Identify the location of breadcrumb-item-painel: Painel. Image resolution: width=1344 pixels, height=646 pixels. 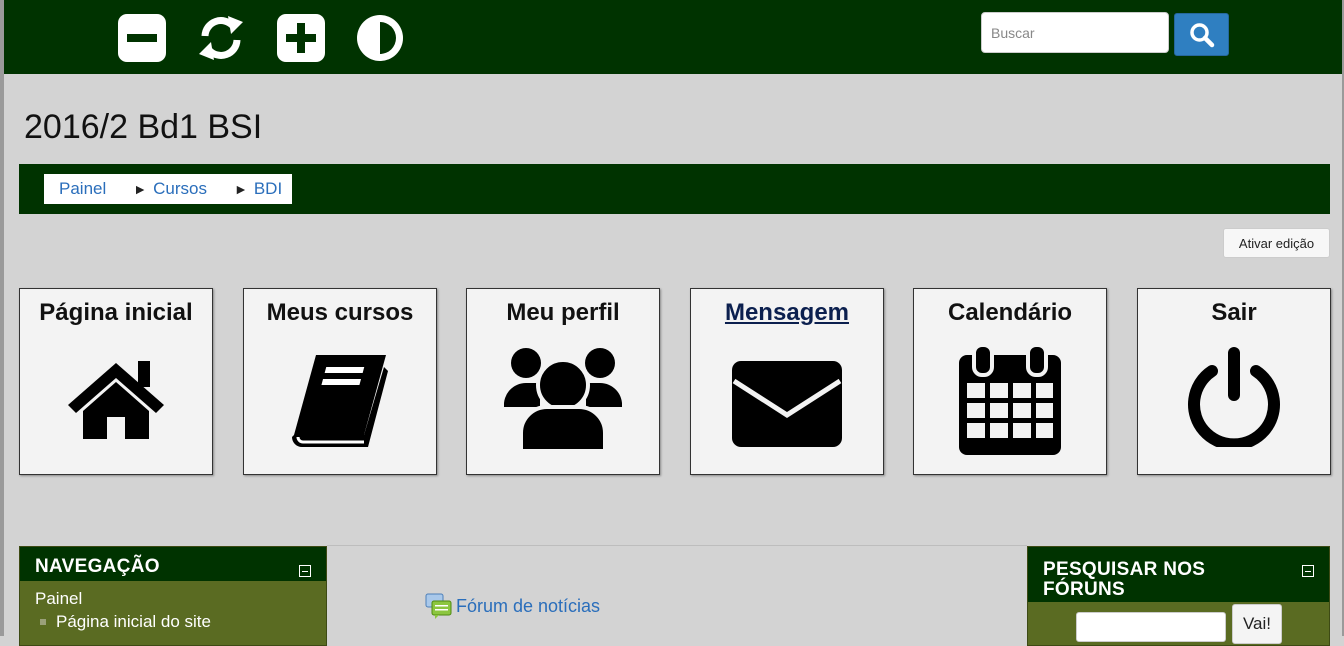
(82, 189).